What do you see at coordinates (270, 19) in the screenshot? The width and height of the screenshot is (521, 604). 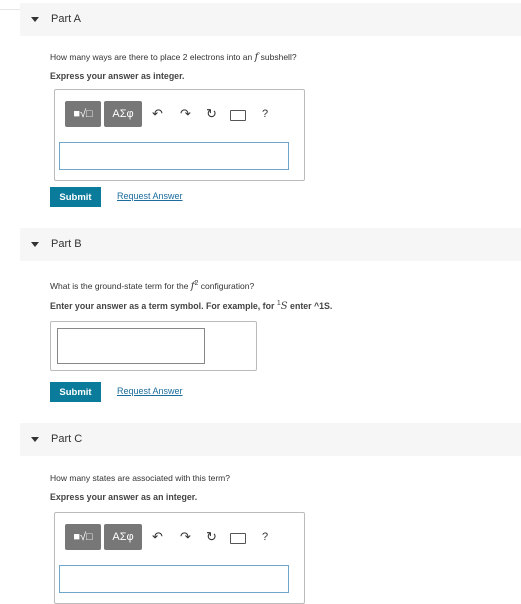 I see `part-a-header: Part A` at bounding box center [270, 19].